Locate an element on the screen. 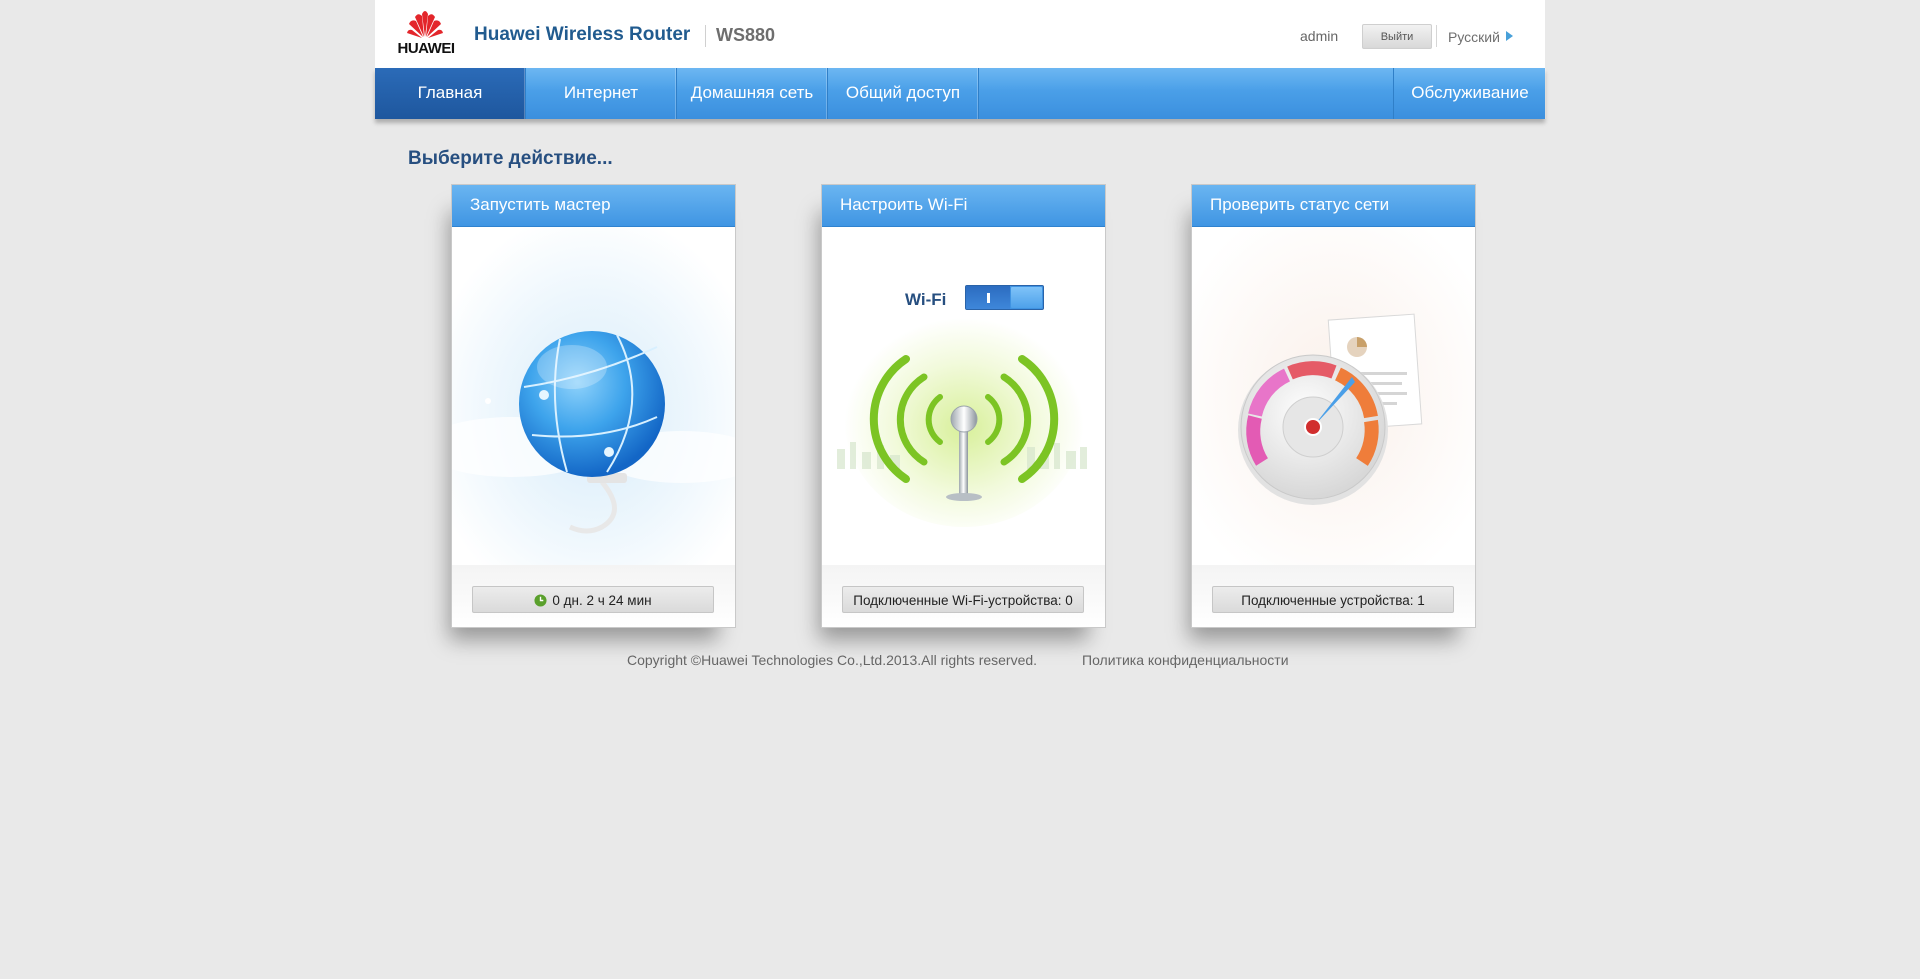  language-divider is located at coordinates (1436, 36).